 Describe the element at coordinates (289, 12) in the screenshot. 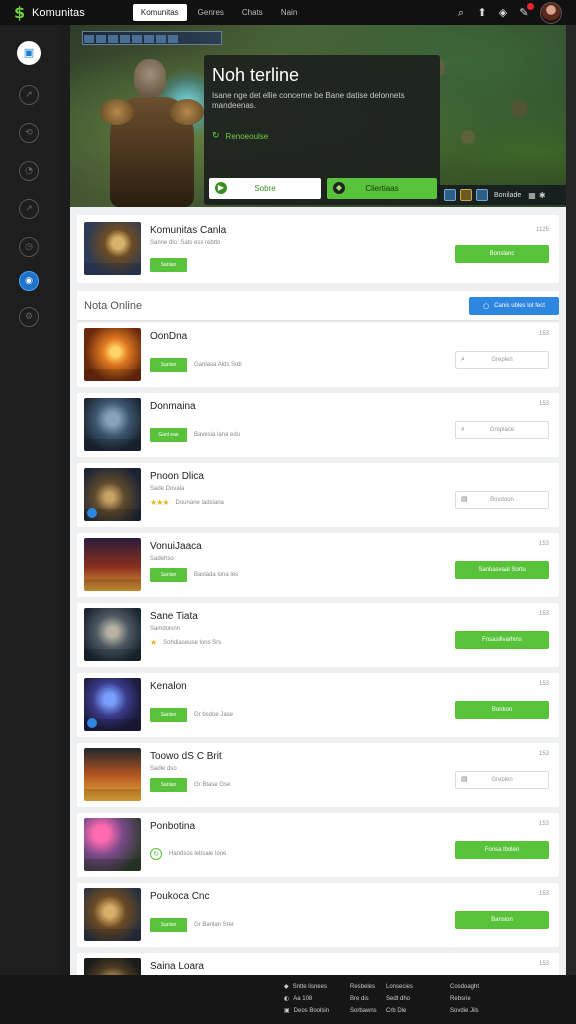

I see `tab-nain: Nain` at that location.